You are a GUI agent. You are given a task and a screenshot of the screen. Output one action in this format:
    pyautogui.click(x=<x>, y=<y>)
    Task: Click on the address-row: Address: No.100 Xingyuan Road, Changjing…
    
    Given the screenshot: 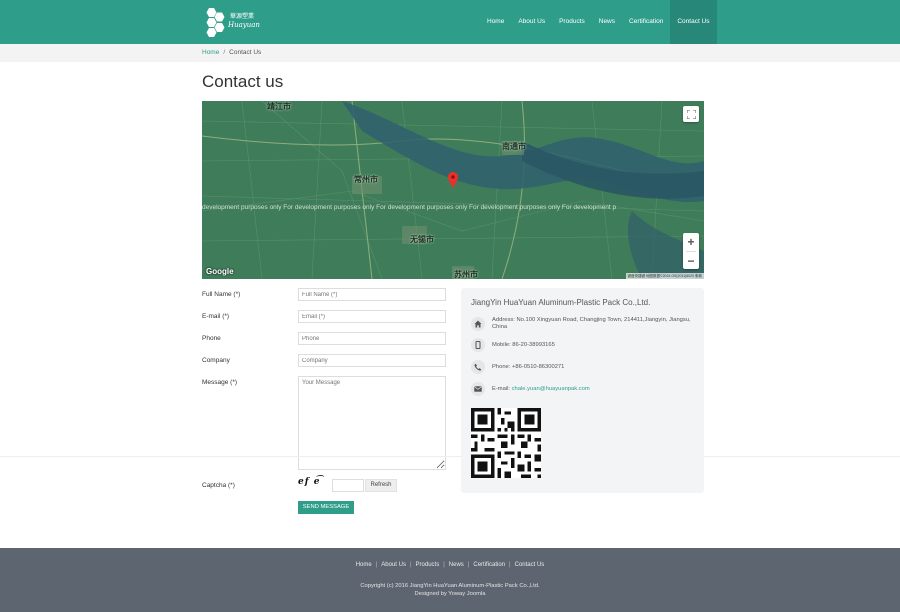 What is the action you would take?
    pyautogui.click(x=583, y=325)
    